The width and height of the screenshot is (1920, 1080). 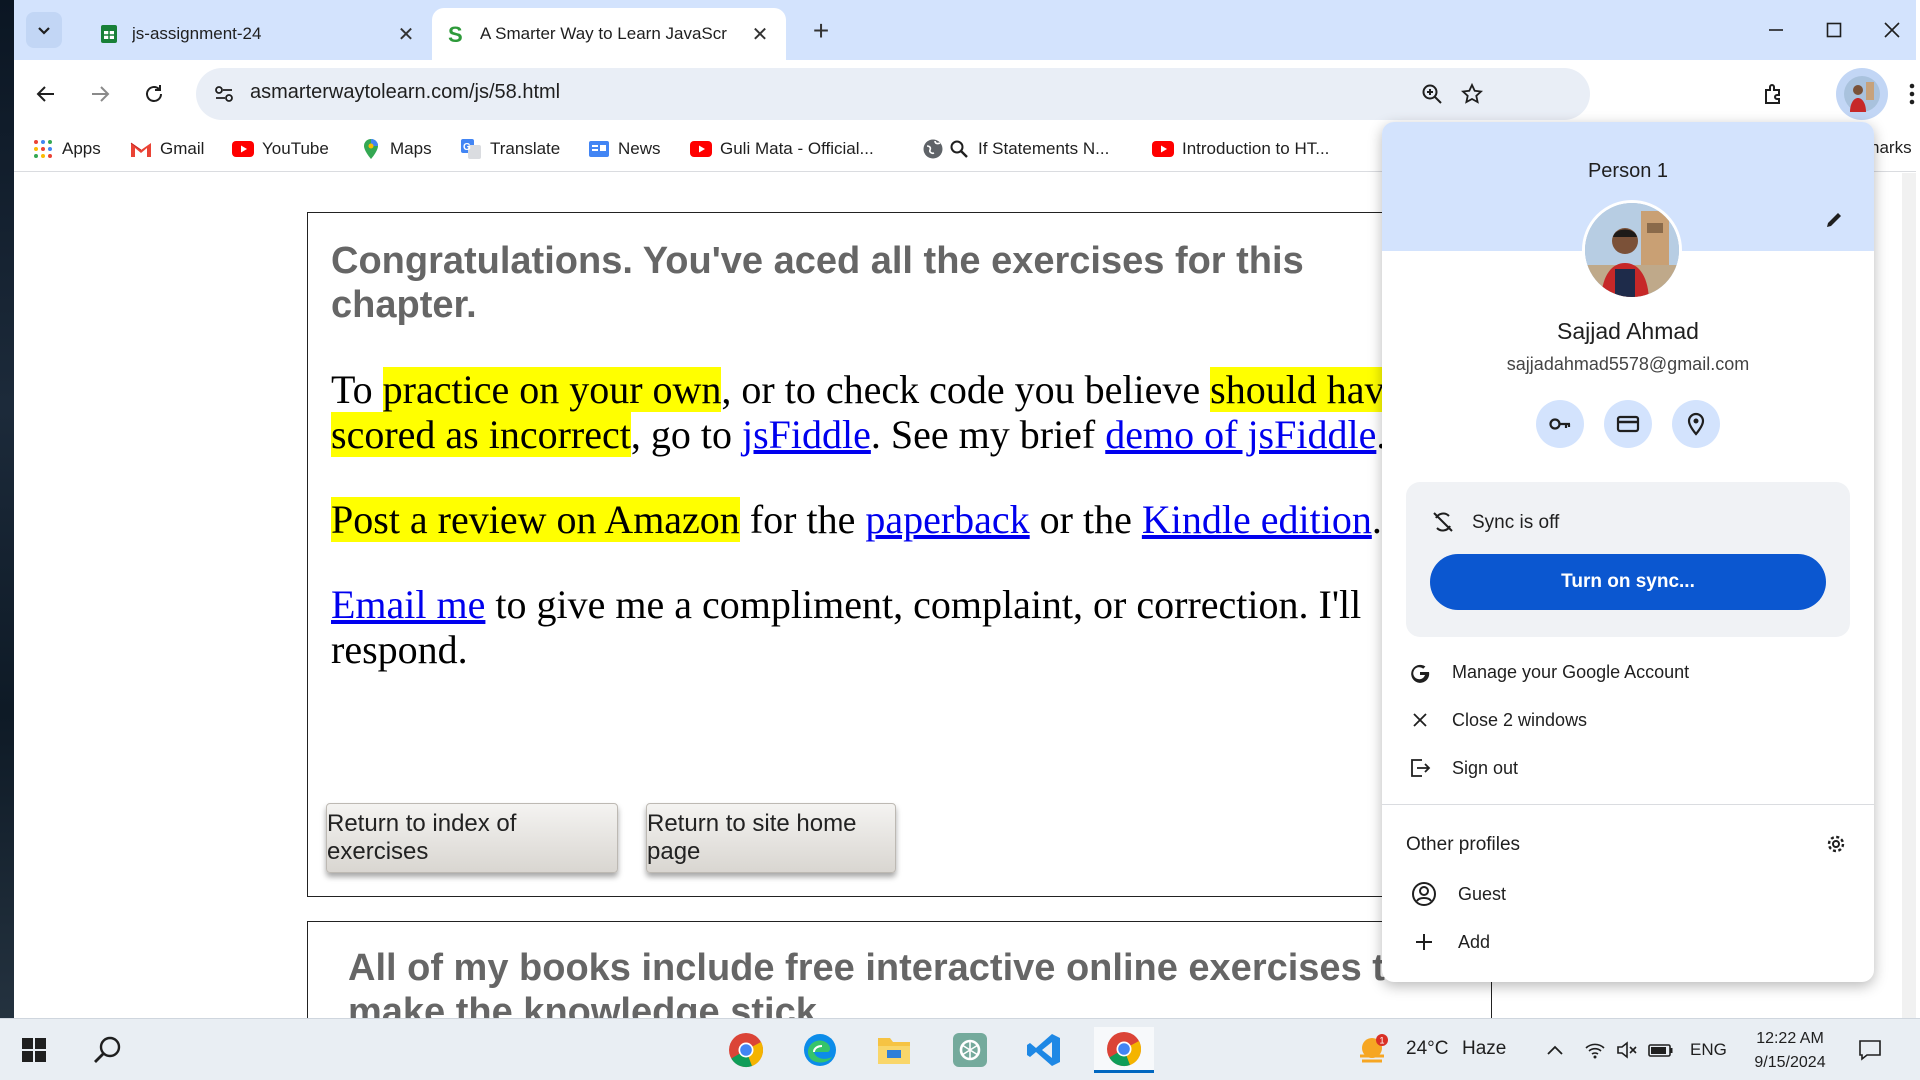 I want to click on text: , or to check code you believe, so click(x=966, y=389).